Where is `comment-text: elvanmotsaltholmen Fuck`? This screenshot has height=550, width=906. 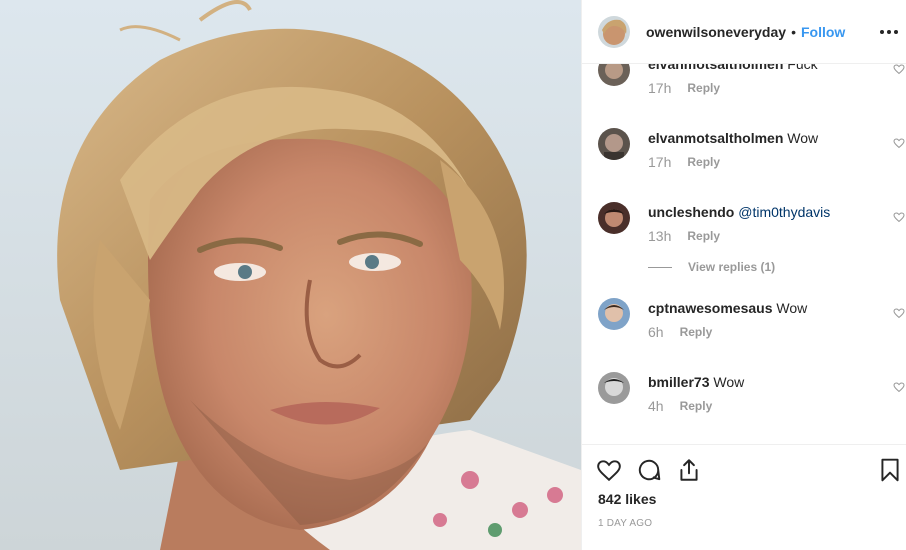
comment-text: elvanmotsaltholmen Fuck is located at coordinates (733, 68).